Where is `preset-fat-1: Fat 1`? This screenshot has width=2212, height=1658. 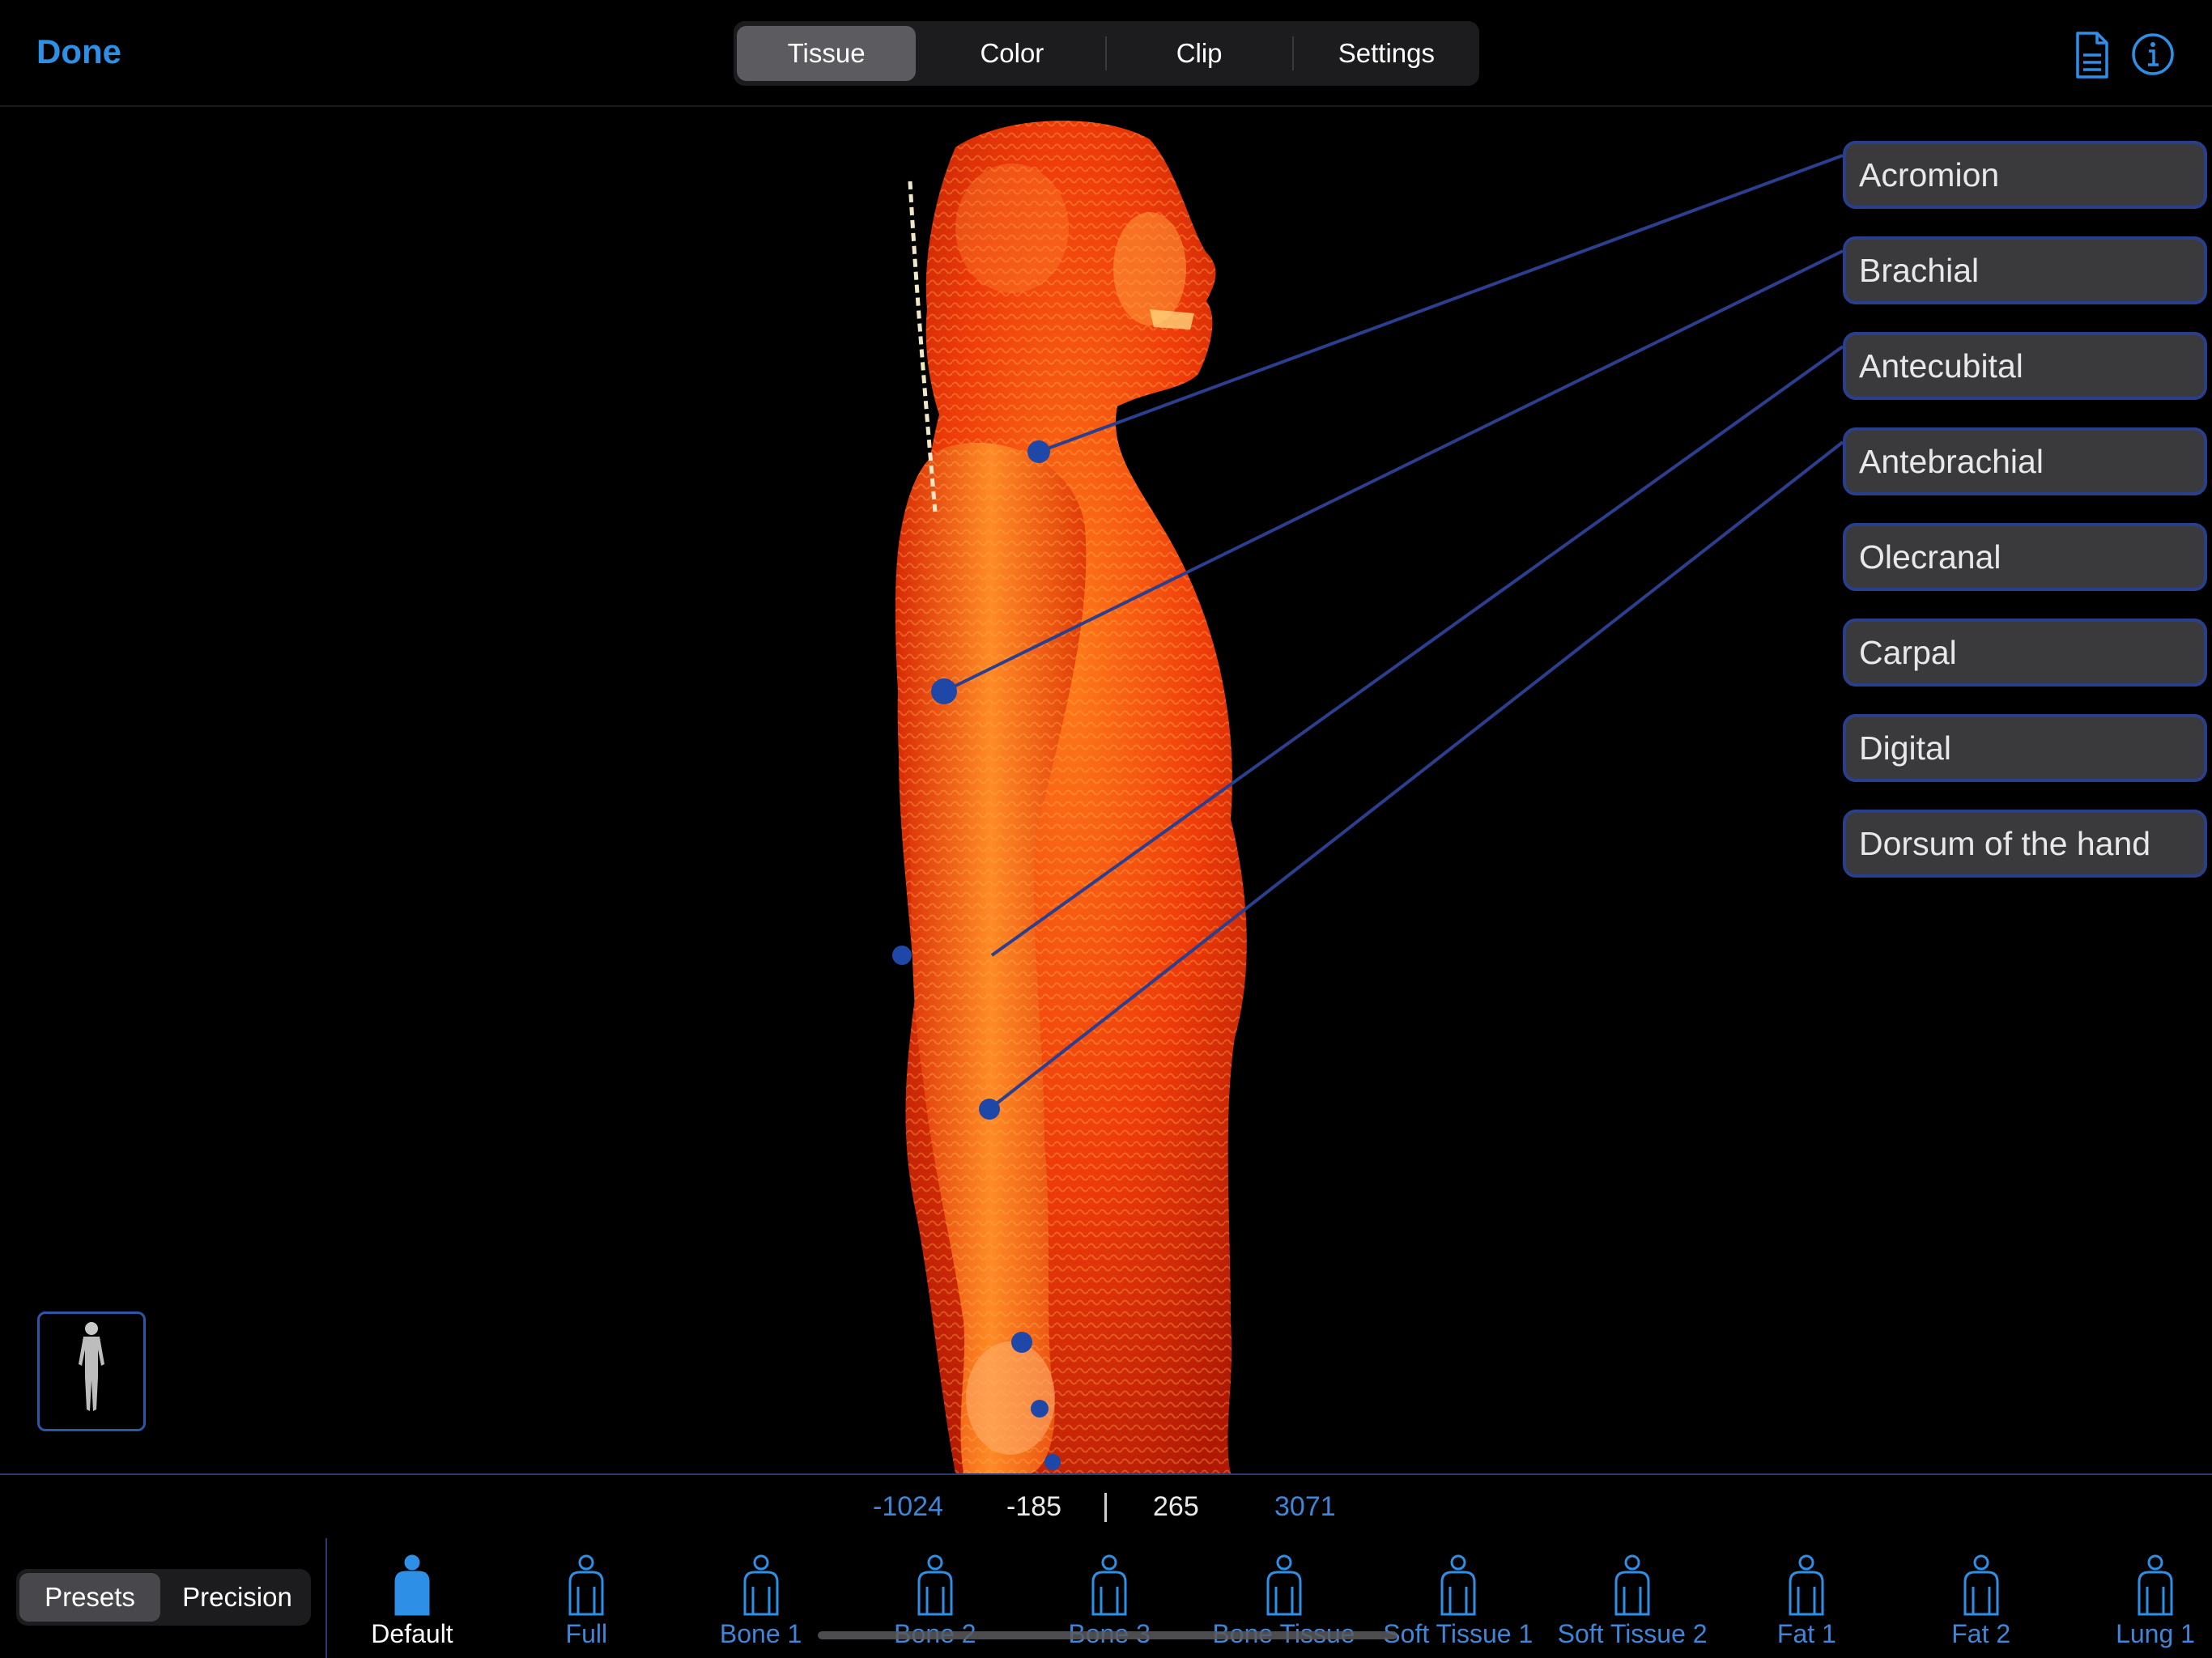
preset-fat-1: Fat 1 is located at coordinates (1806, 1606).